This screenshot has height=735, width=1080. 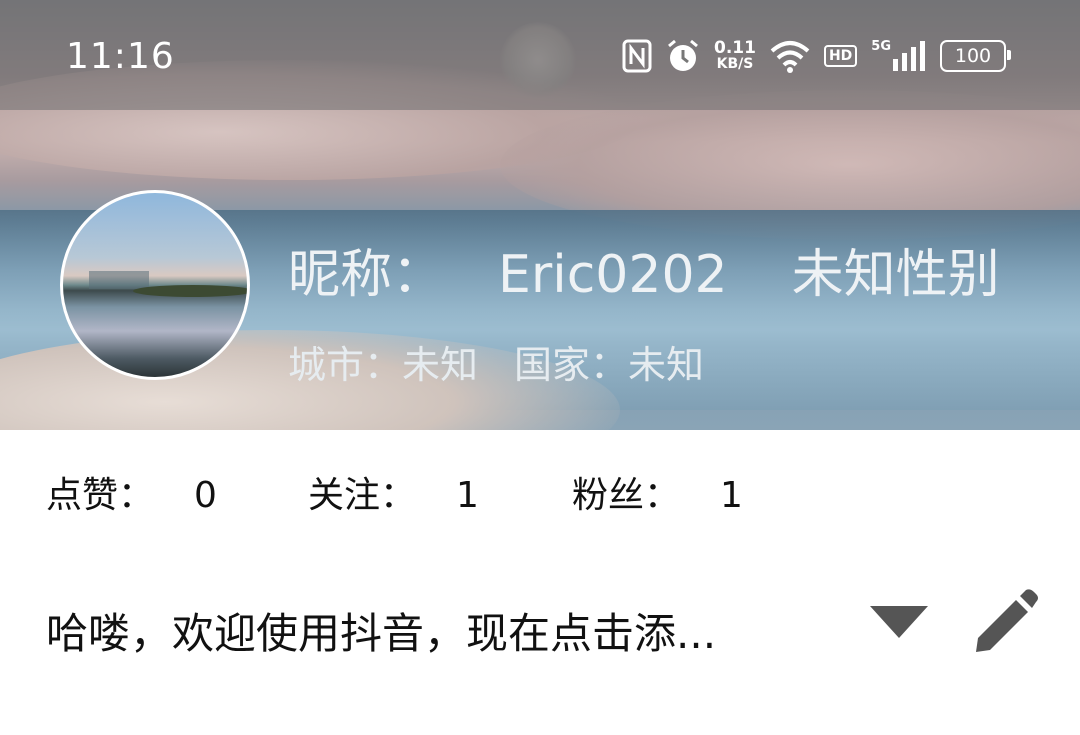 I want to click on edit-bio-button, so click(x=1005, y=623).